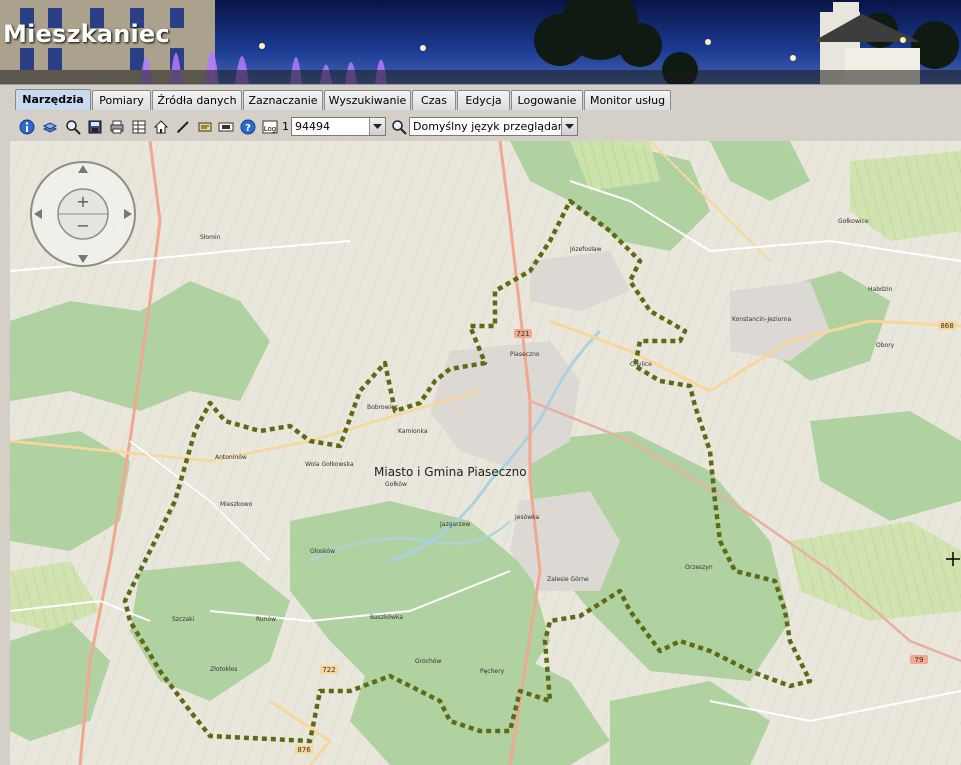 The image size is (961, 765). Describe the element at coordinates (585, 249) in the screenshot. I see `svg-text: Józefosław` at that location.